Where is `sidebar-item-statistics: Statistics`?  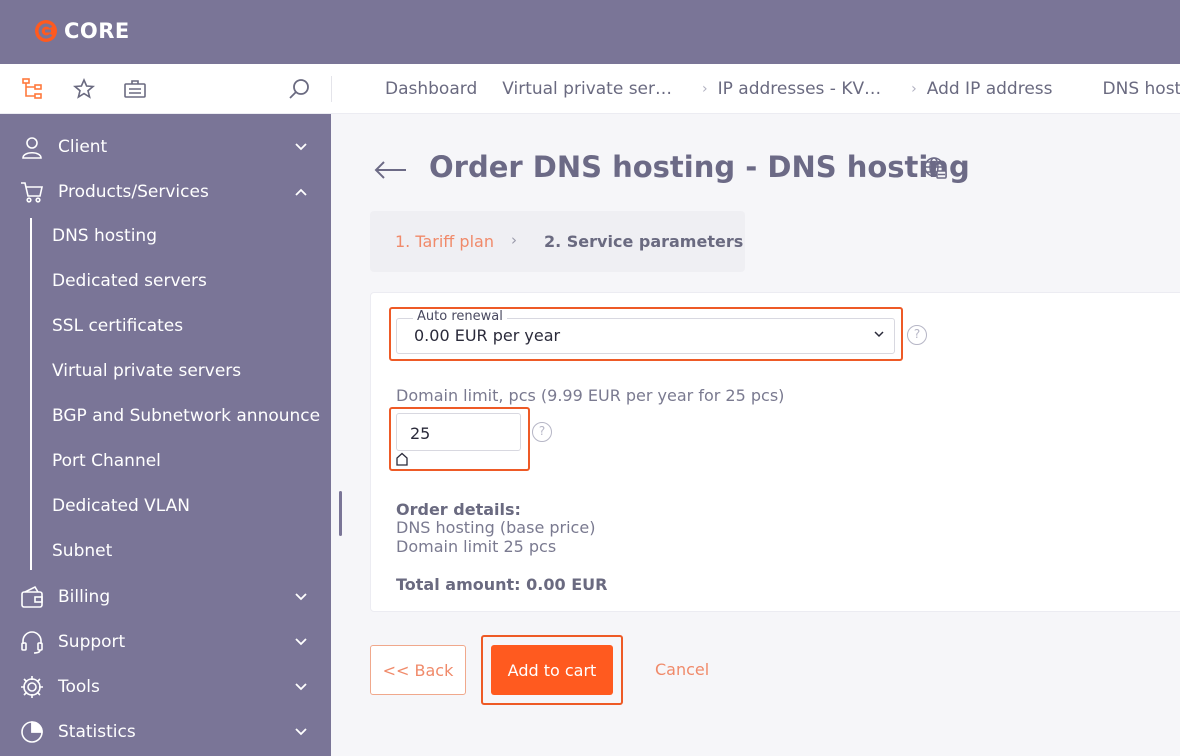
sidebar-item-statistics: Statistics is located at coordinates (165, 731).